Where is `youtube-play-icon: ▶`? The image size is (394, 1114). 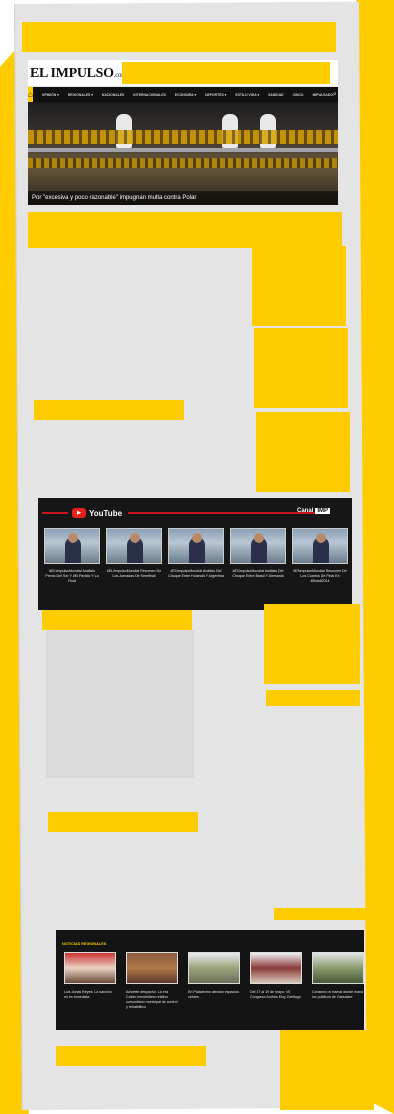 youtube-play-icon: ▶ is located at coordinates (79, 513).